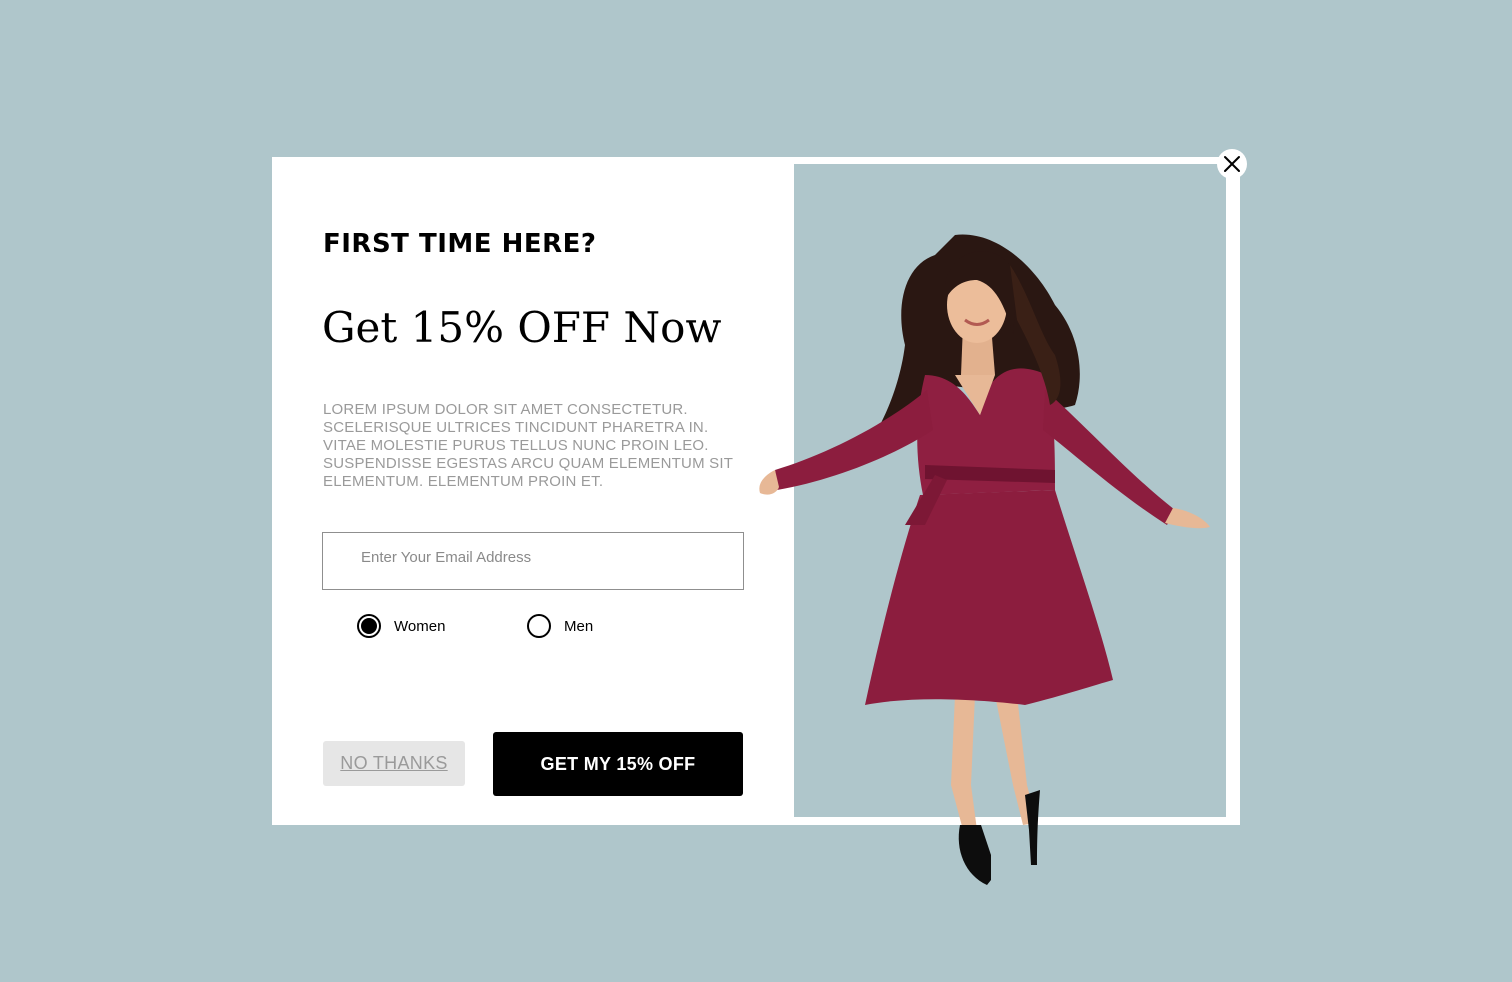 The image size is (1512, 982). I want to click on radio-selected-icon, so click(369, 626).